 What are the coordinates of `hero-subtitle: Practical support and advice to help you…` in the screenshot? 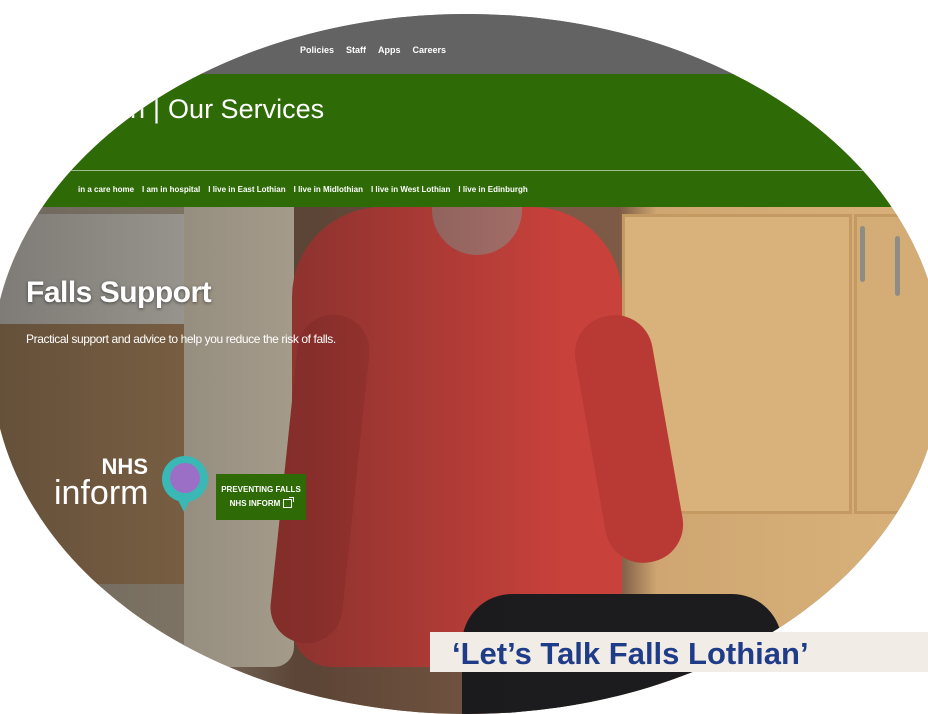 It's located at (181, 339).